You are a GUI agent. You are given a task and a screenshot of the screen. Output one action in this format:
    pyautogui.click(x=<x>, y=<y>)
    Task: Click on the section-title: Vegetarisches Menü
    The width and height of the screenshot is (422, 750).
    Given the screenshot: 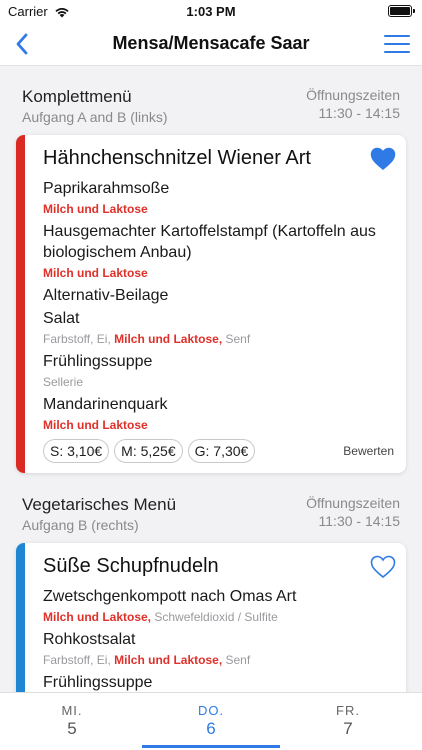 What is the action you would take?
    pyautogui.click(x=99, y=504)
    